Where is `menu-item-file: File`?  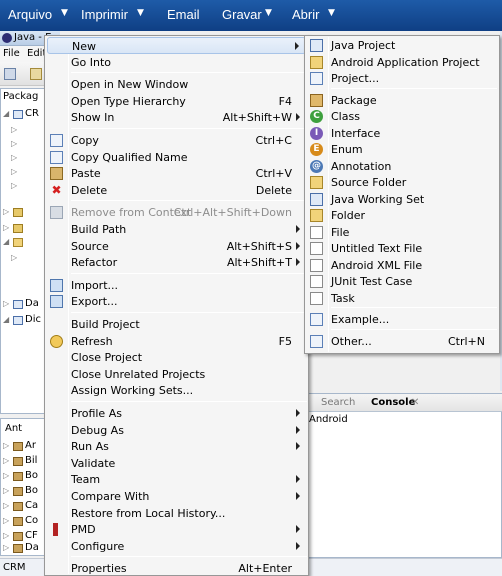 menu-item-file: File is located at coordinates (402, 232).